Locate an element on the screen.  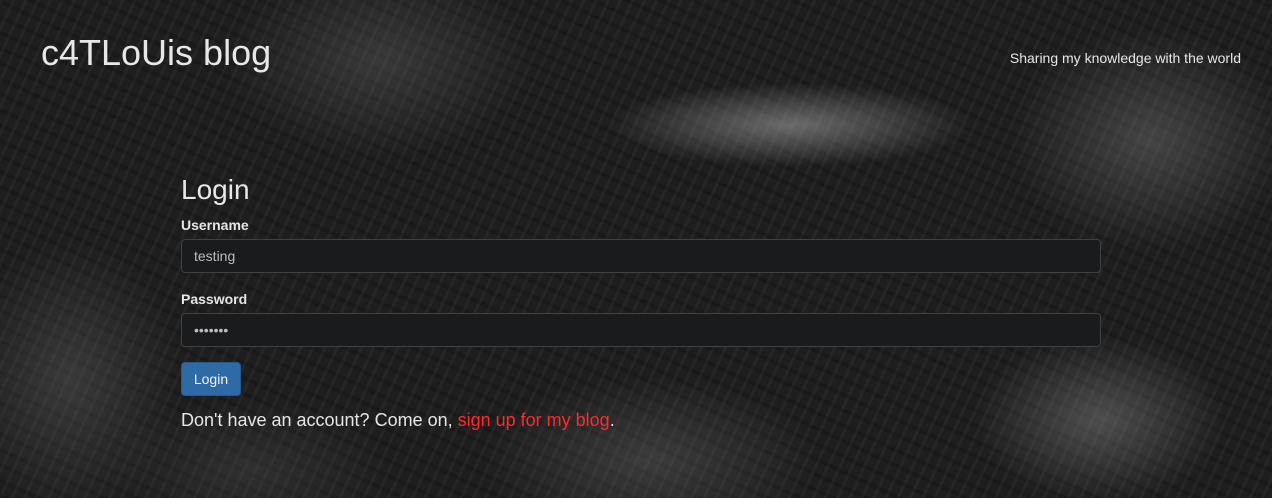
signup-suffix: . is located at coordinates (612, 420).